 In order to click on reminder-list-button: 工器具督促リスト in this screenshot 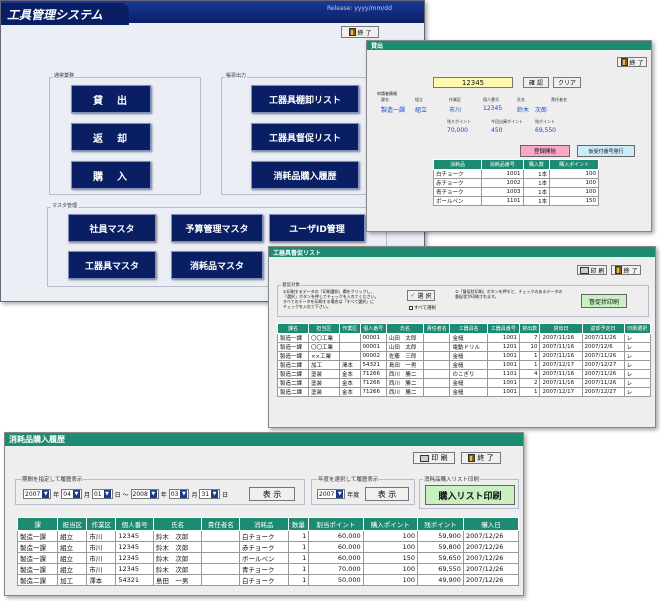, I will do `click(305, 137)`.